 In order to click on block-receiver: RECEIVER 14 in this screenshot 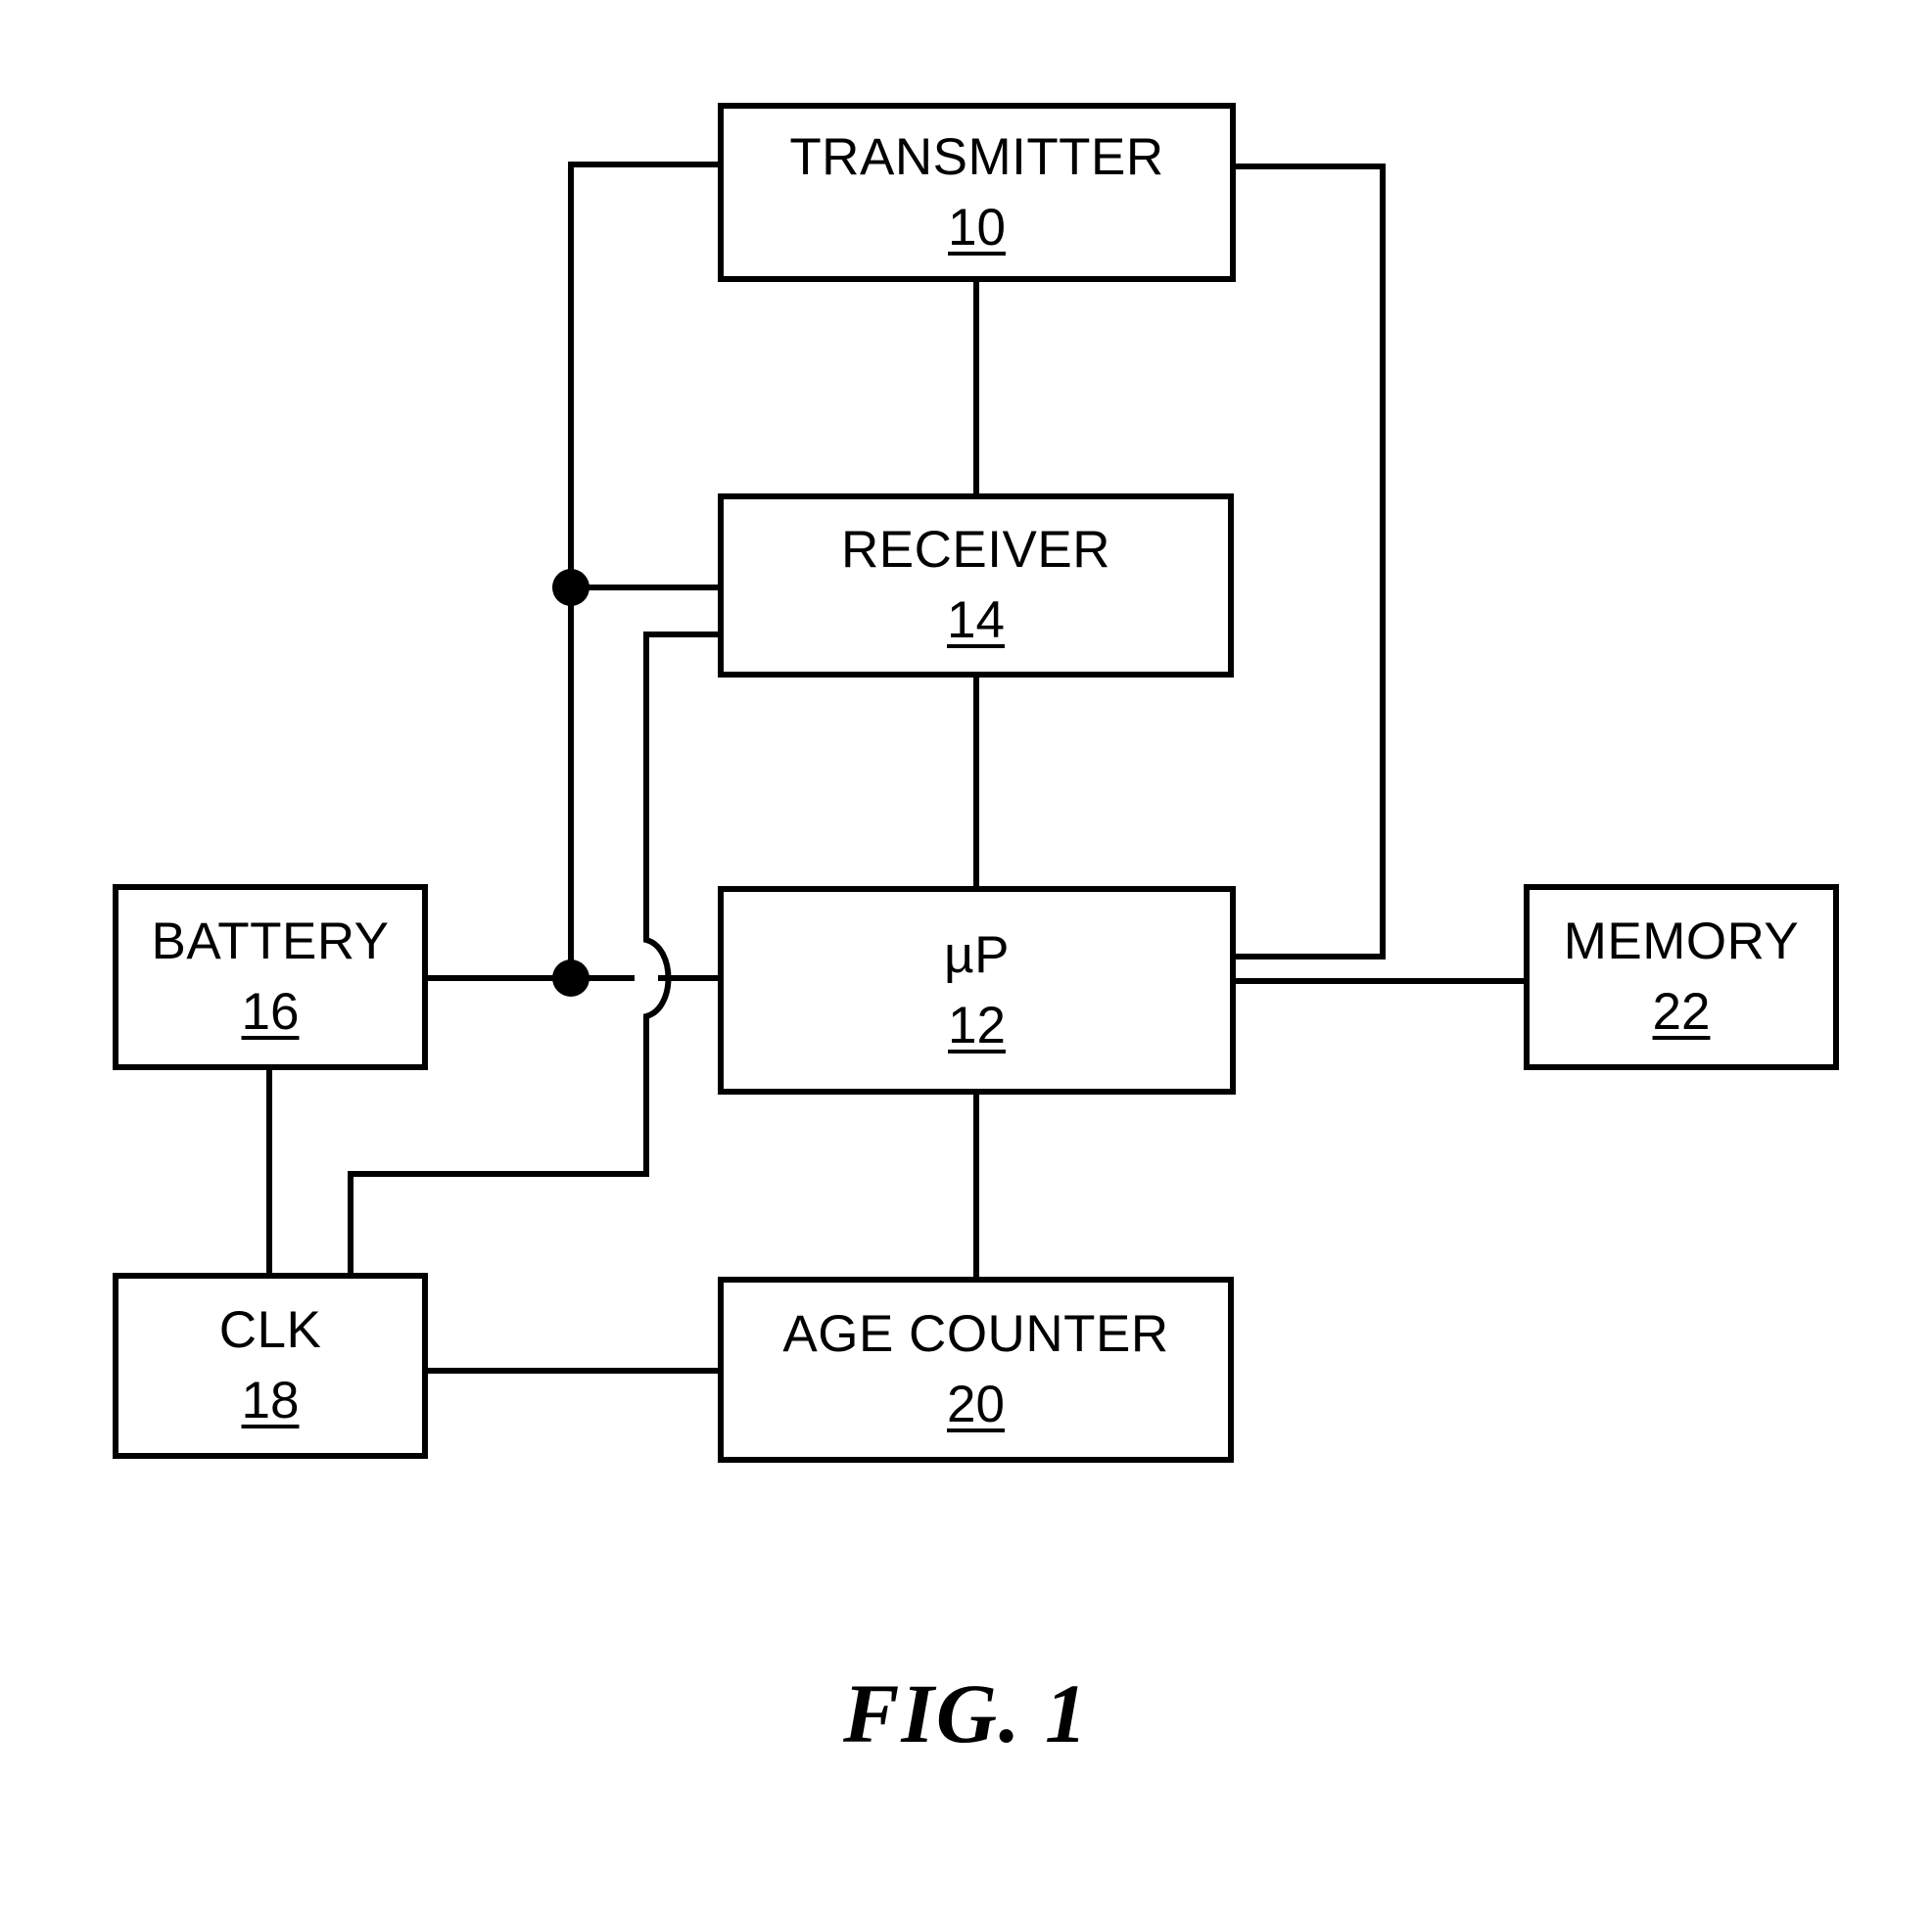, I will do `click(976, 586)`.